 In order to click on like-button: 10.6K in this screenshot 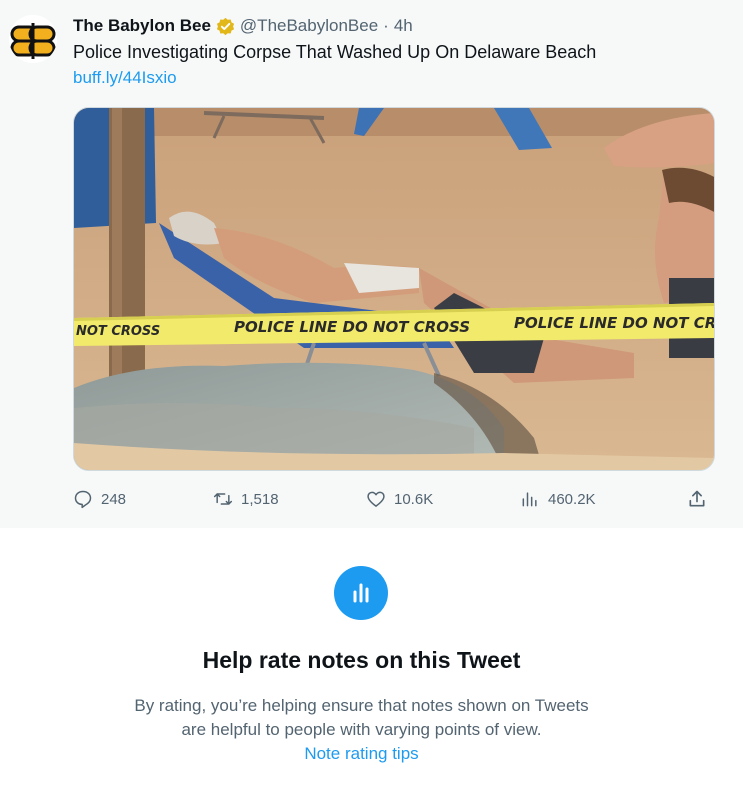, I will do `click(399, 499)`.